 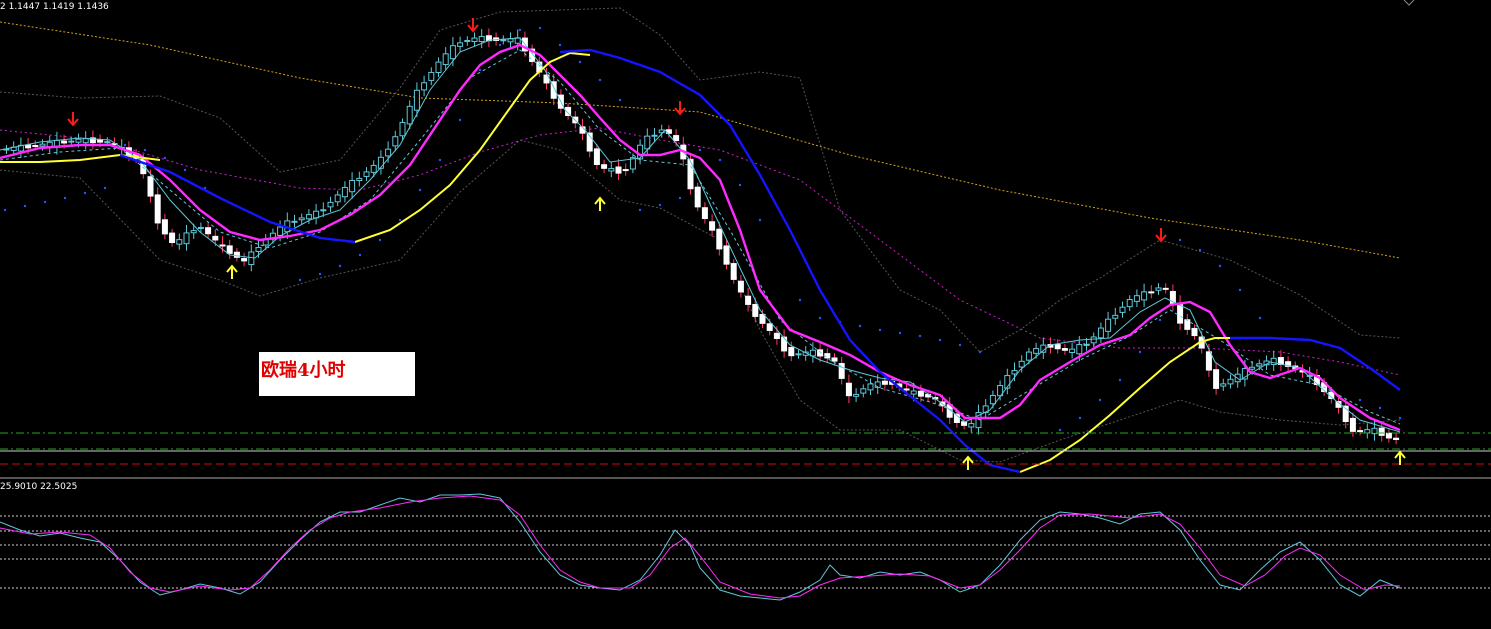 What do you see at coordinates (39, 487) in the screenshot?
I see `oscillator-readout: 25.9010 22.5025` at bounding box center [39, 487].